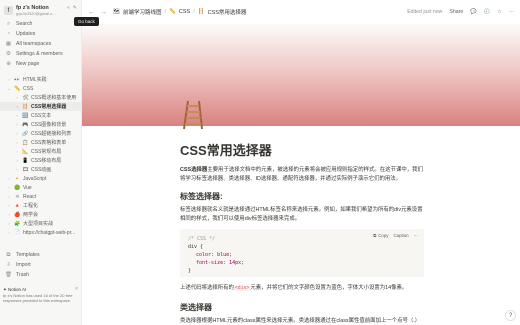 Image resolution: width=520 pixels, height=325 pixels. Describe the element at coordinates (40, 275) in the screenshot. I see `sidebar-item-trash: 🗑 Trash` at that location.